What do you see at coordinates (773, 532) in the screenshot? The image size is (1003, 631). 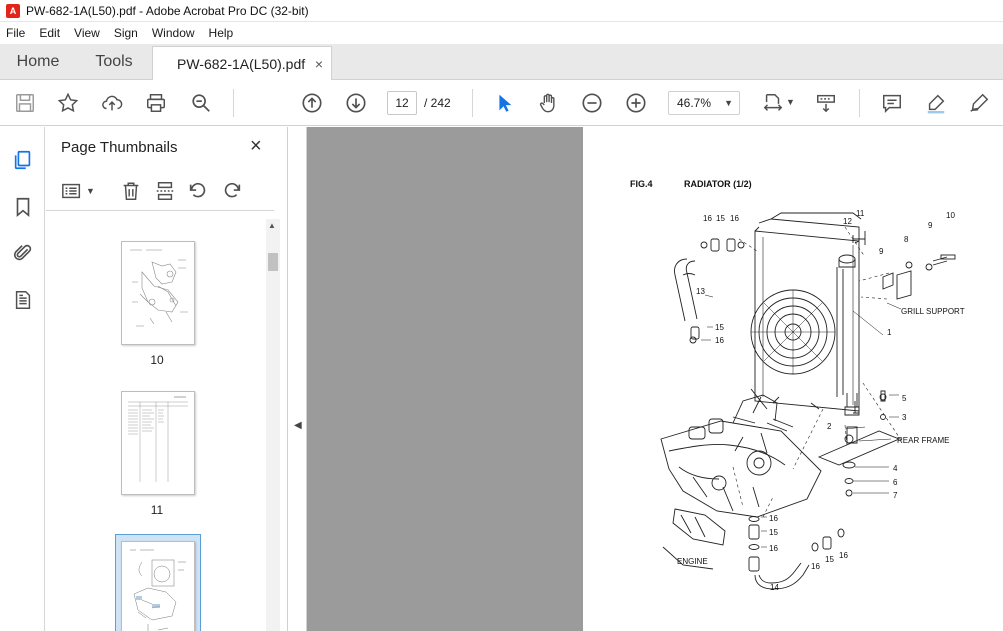 I see `callout-15-c: 15` at bounding box center [773, 532].